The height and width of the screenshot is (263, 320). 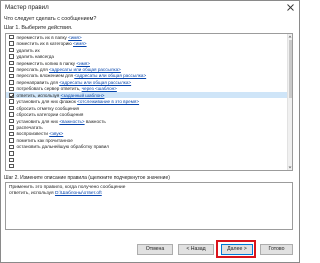 I want to click on title-bar: Мастер правил, so click(x=150, y=7).